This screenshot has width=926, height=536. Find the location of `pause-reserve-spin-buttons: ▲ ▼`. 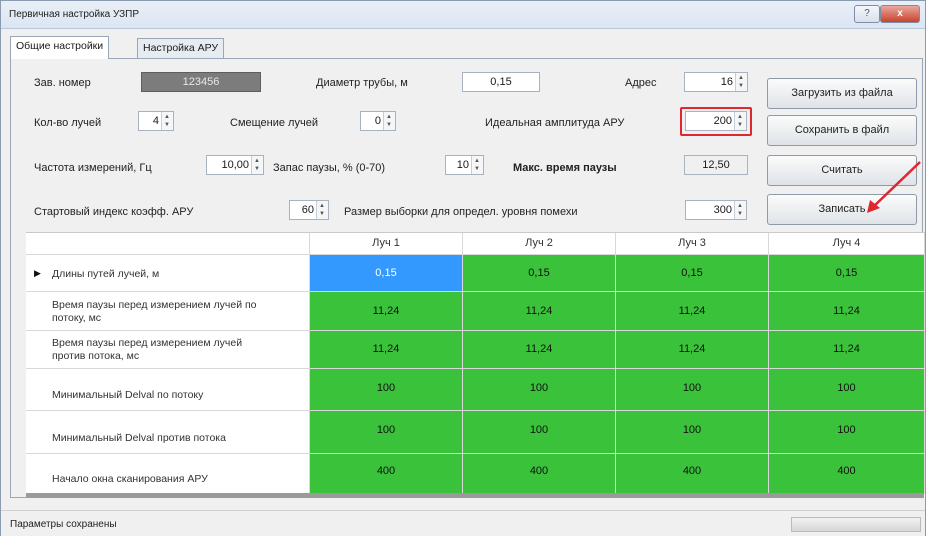

pause-reserve-spin-buttons: ▲ ▼ is located at coordinates (477, 165).